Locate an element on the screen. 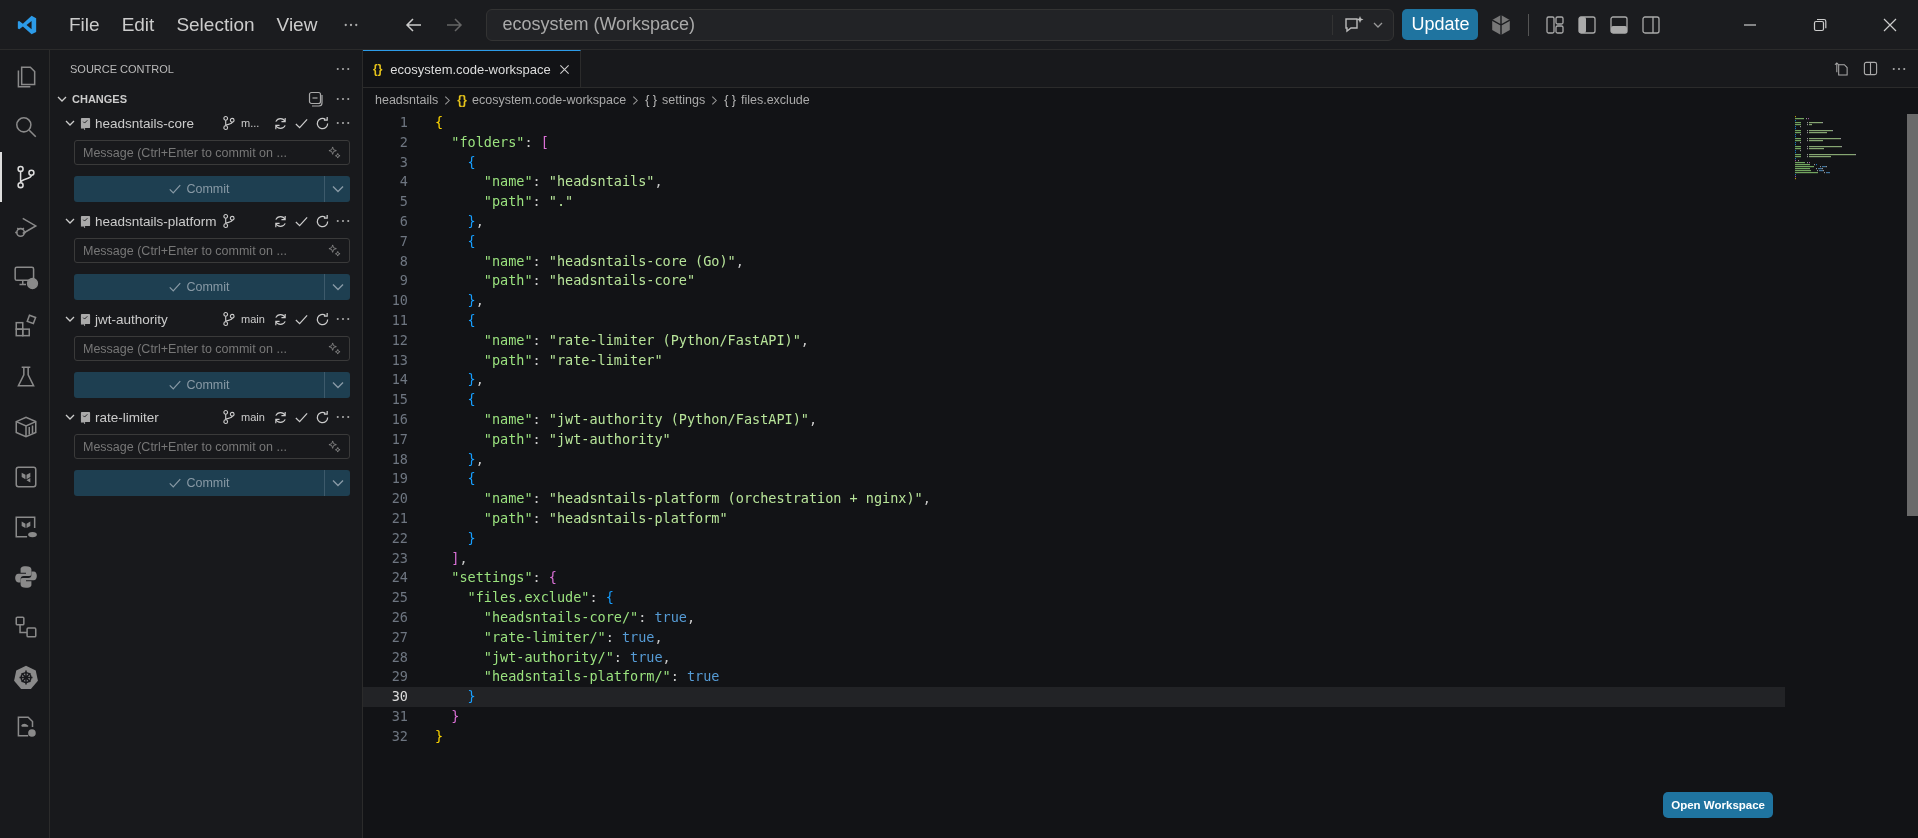 Image resolution: width=1918 pixels, height=838 pixels. repository-name: jwt-authority is located at coordinates (131, 319).